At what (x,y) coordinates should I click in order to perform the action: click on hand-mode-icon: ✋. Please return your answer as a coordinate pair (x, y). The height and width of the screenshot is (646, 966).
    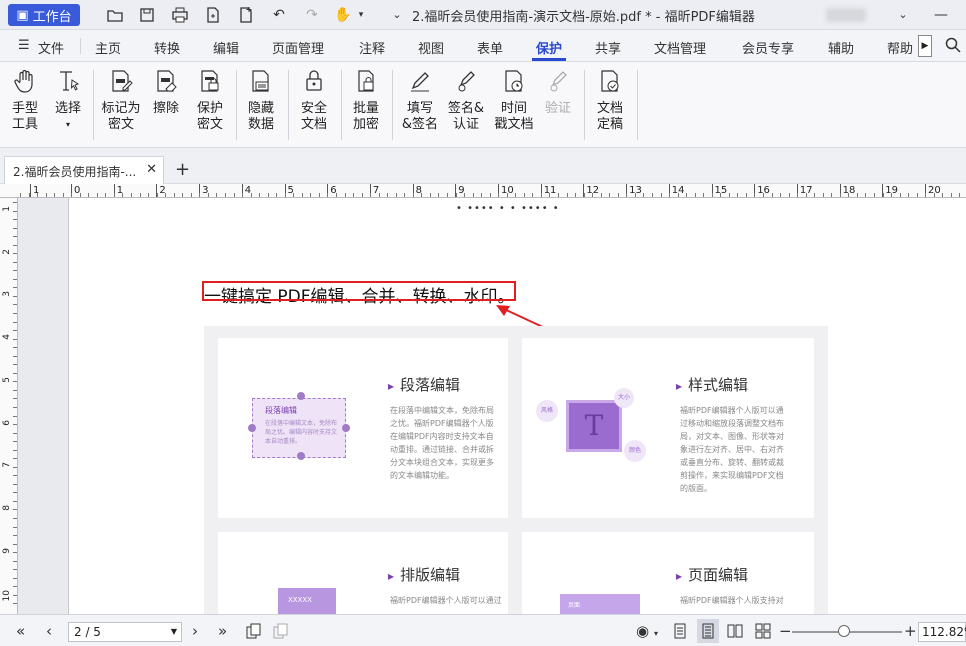
    Looking at the image, I should click on (343, 15).